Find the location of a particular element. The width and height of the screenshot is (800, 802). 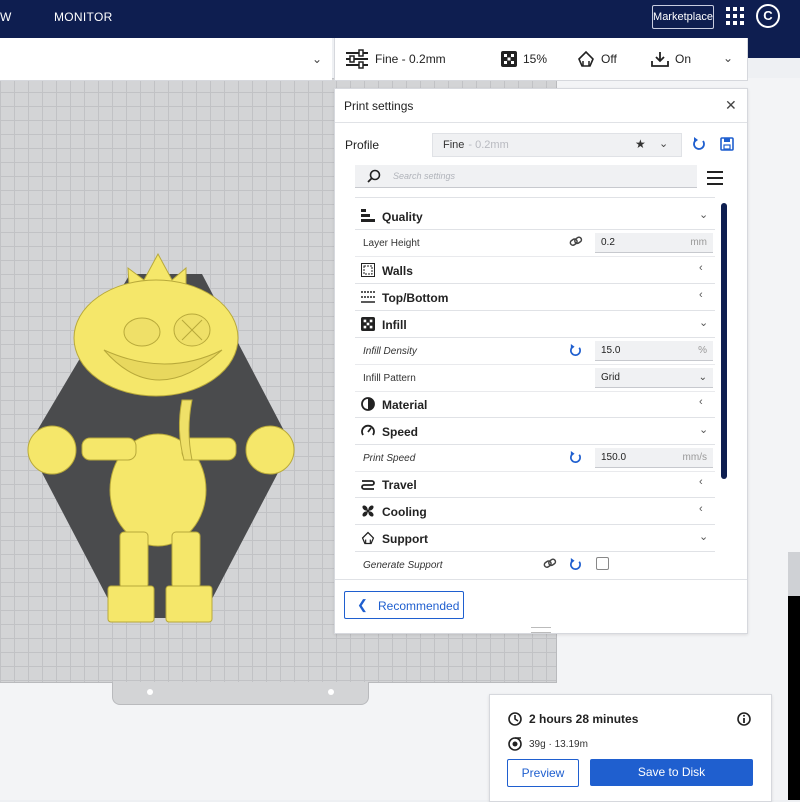

category-label: Travel is located at coordinates (399, 485).